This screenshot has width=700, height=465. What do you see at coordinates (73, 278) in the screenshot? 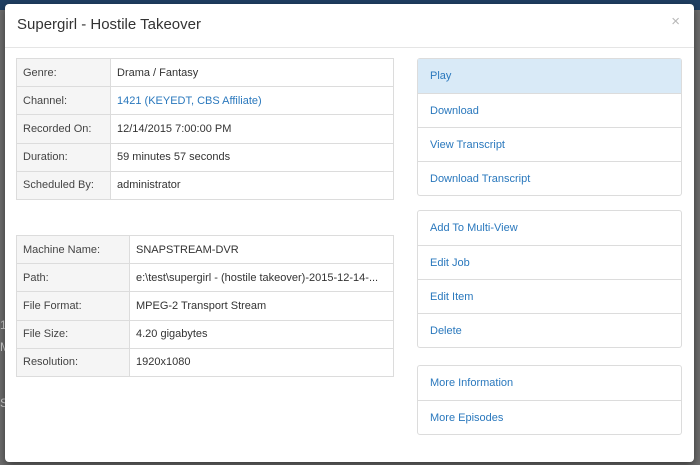
I see `path-label: Path:` at bounding box center [73, 278].